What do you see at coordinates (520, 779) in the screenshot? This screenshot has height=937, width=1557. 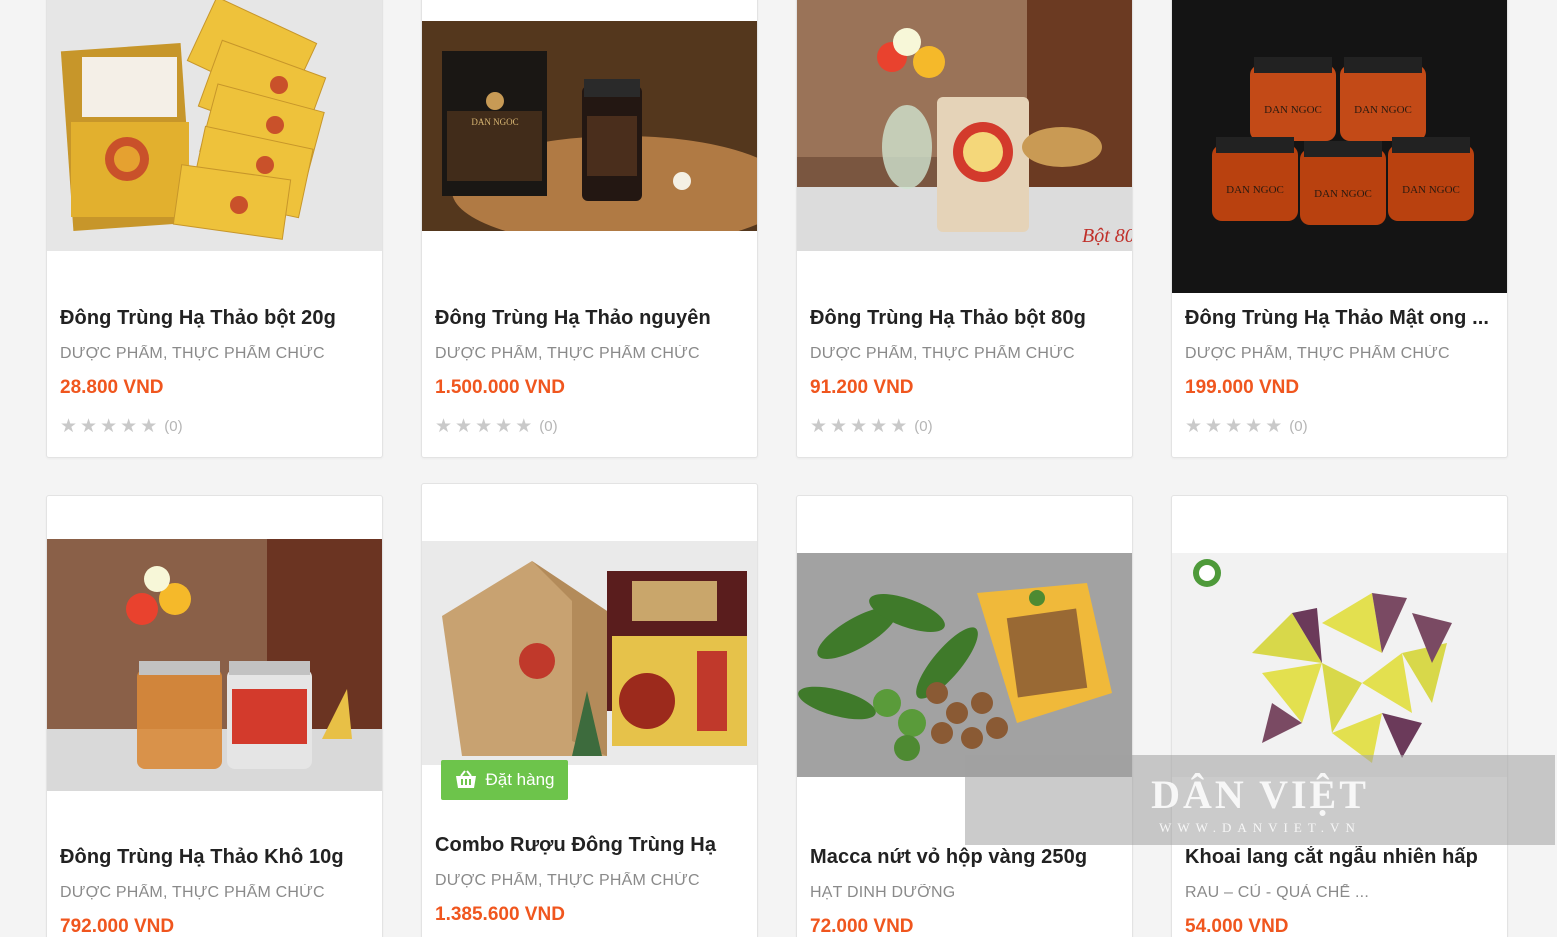 I see `order-button-label: Đặt hàng` at bounding box center [520, 779].